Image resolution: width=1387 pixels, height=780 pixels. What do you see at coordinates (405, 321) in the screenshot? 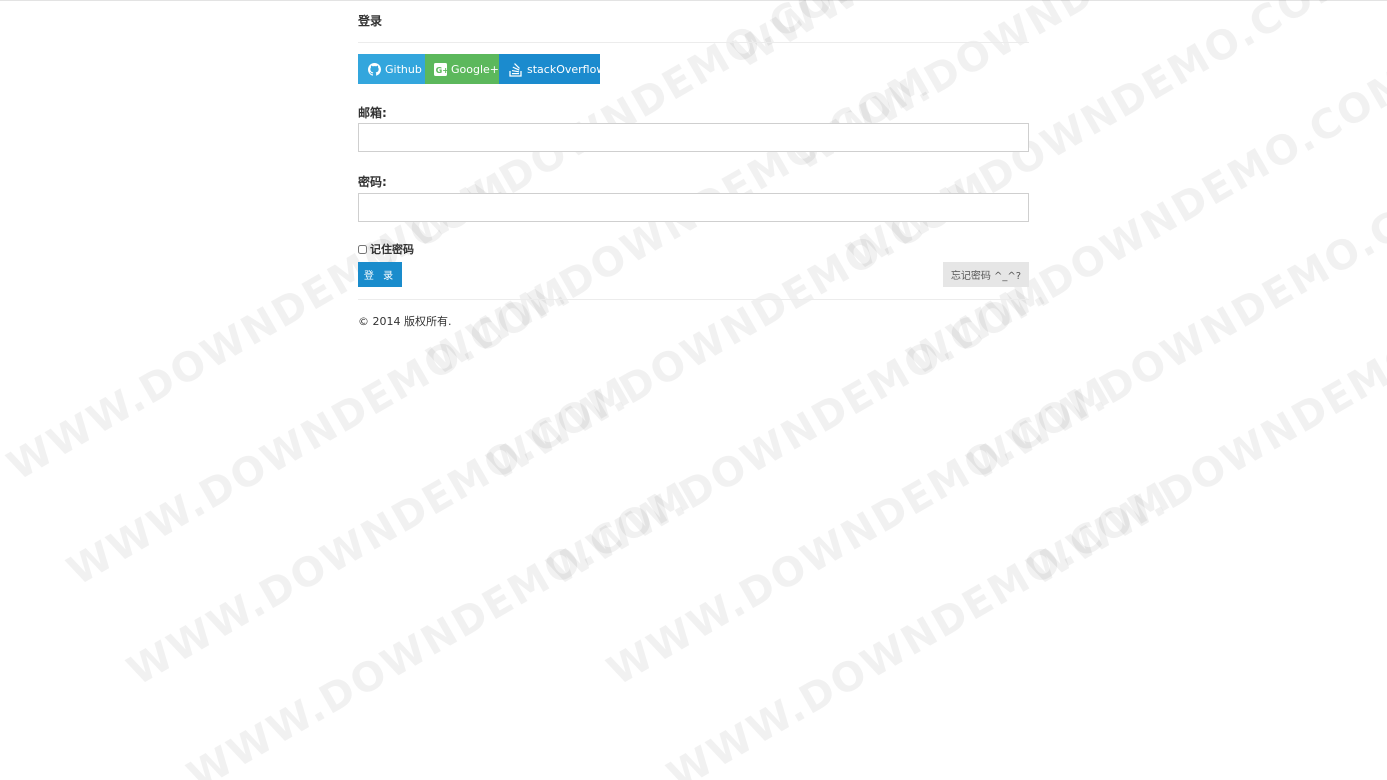
I see `copyright-footer: © 2014 版权所有.` at bounding box center [405, 321].